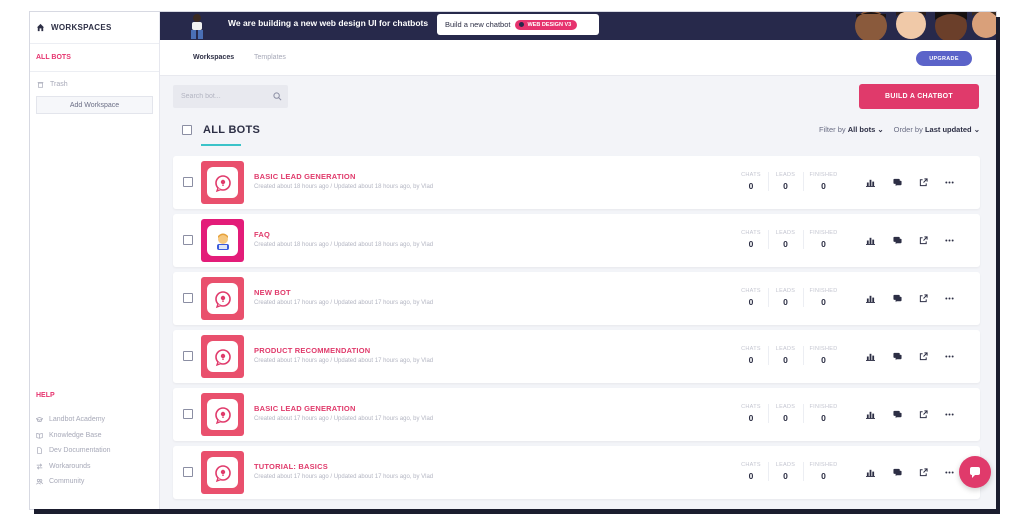  What do you see at coordinates (59, 84) in the screenshot?
I see `trash-label: Trash` at bounding box center [59, 84].